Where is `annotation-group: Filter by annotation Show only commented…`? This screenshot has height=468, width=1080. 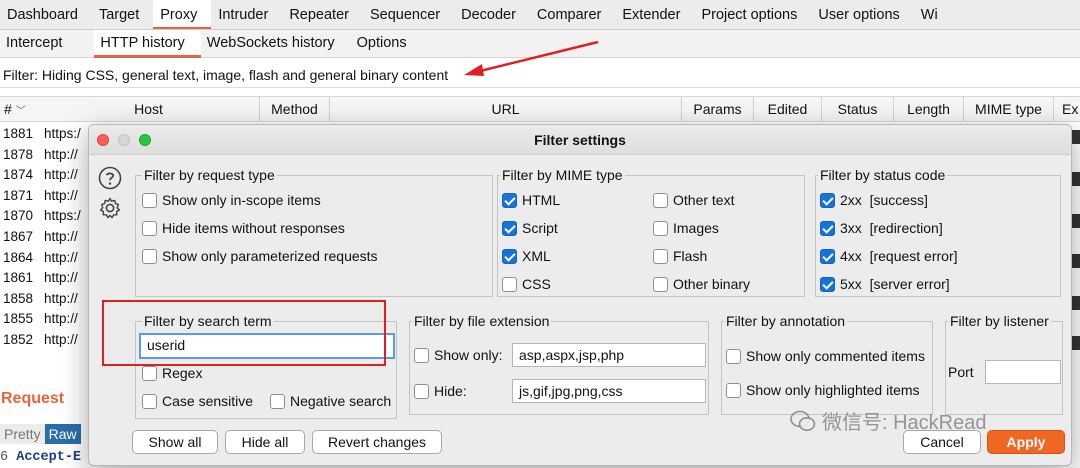 annotation-group: Filter by annotation Show only commented… is located at coordinates (827, 364).